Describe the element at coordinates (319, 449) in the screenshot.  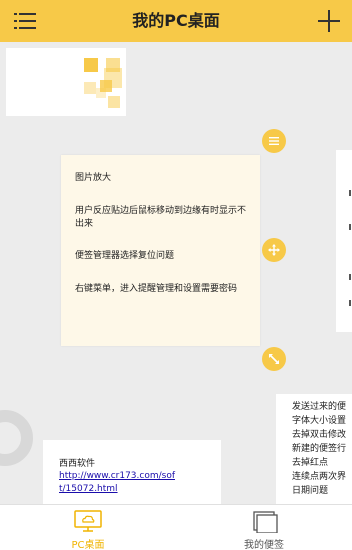
I see `note-line: 新建的便签行` at that location.